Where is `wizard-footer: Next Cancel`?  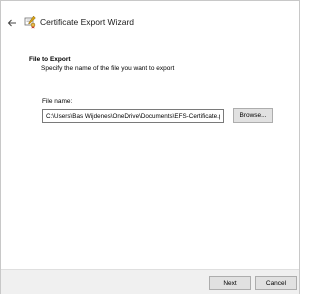 wizard-footer: Next Cancel is located at coordinates (150, 281).